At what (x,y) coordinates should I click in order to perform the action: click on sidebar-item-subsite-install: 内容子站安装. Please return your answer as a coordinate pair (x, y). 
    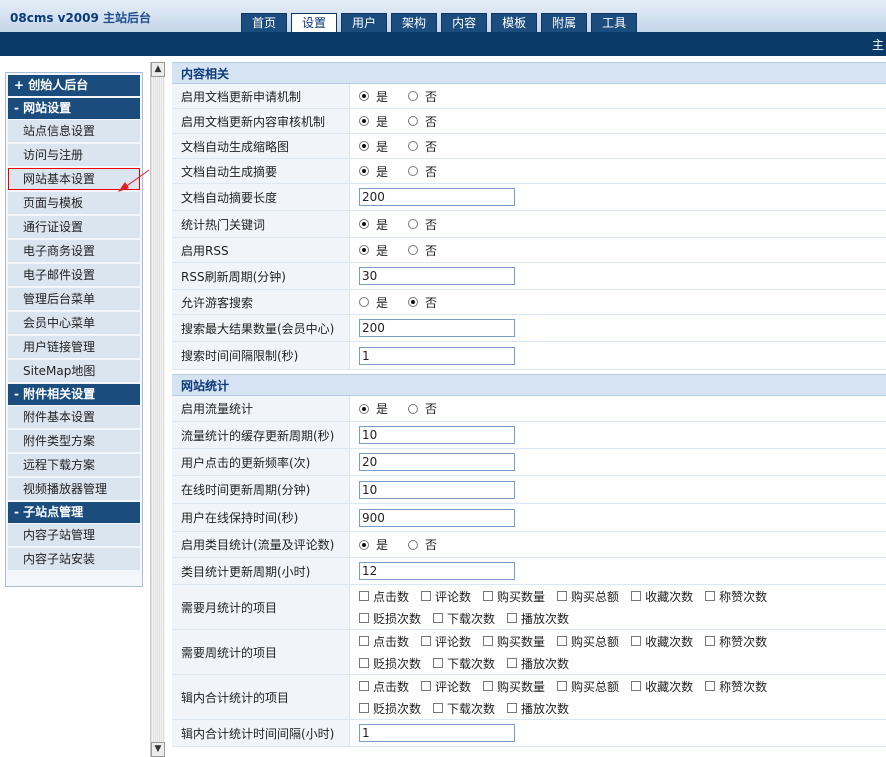
    Looking at the image, I should click on (74, 559).